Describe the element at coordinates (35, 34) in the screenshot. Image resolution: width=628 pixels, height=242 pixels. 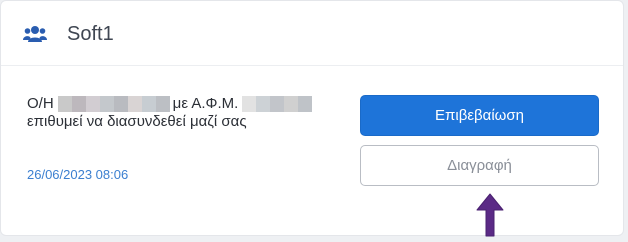
I see `users-icon` at that location.